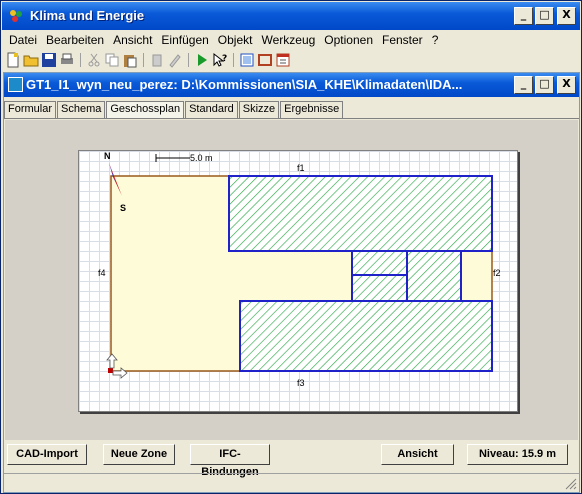  What do you see at coordinates (220, 60) in the screenshot?
I see `help-pointer-icon: ?` at bounding box center [220, 60].